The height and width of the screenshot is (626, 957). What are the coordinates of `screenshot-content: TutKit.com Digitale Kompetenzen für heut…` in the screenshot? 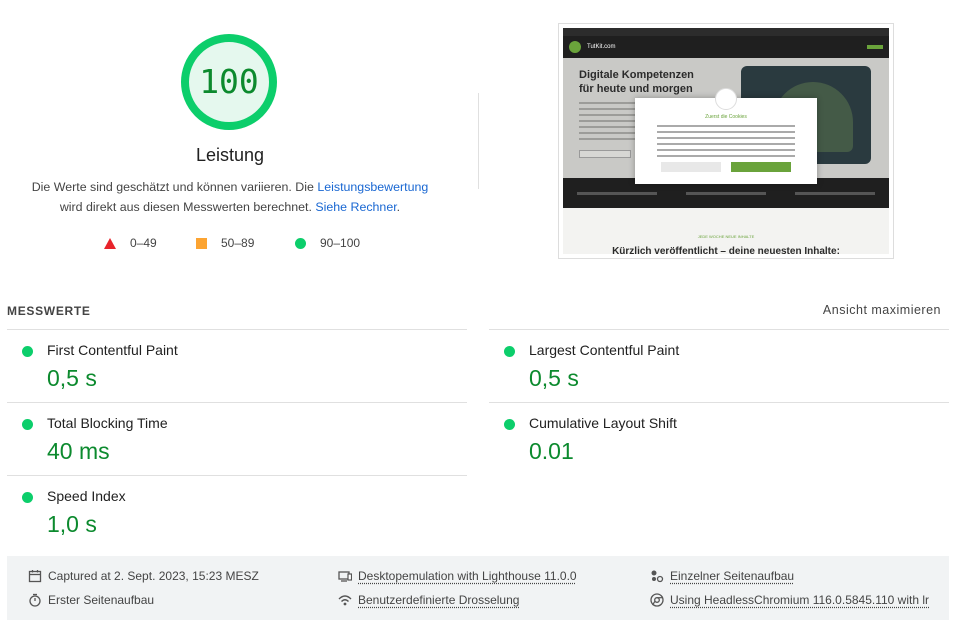 It's located at (726, 141).